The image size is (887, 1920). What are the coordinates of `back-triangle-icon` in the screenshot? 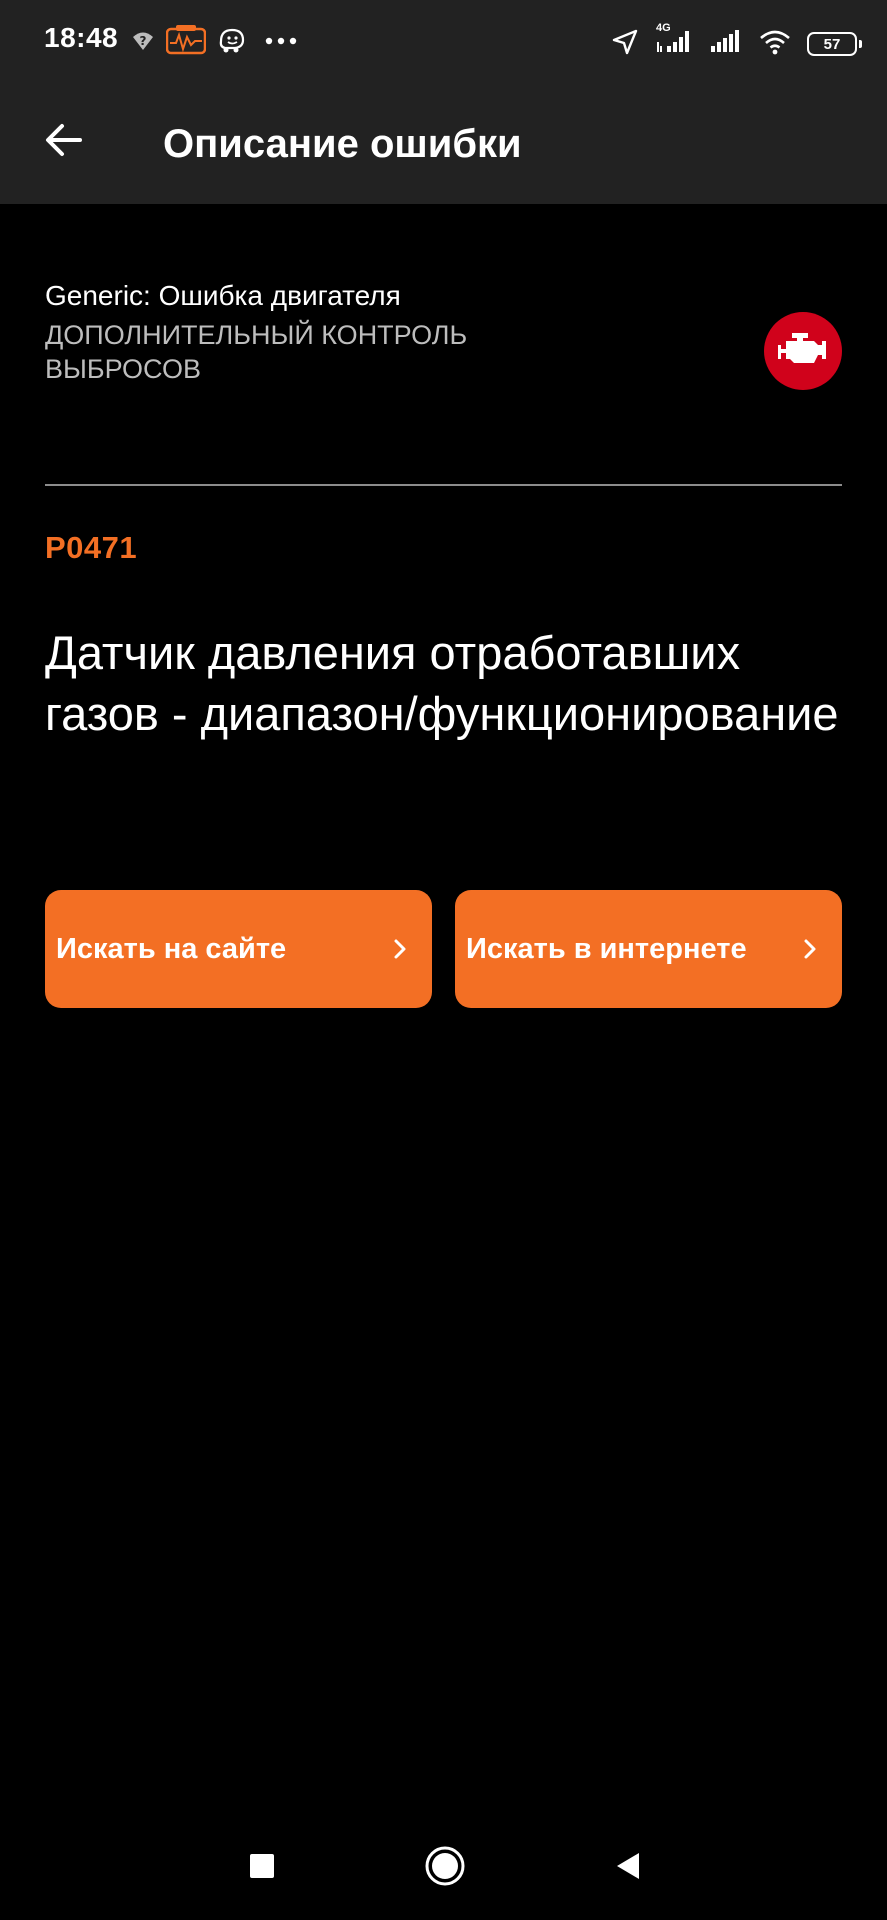 It's located at (628, 1868).